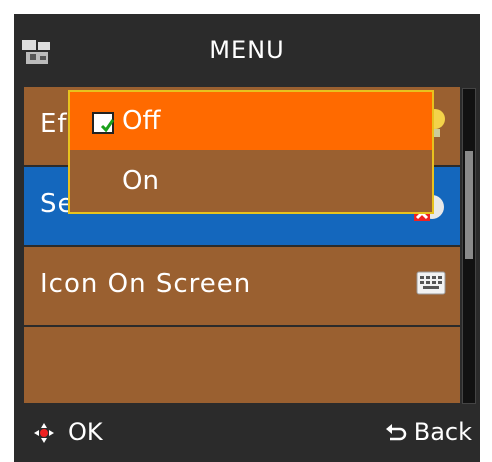 Image resolution: width=492 pixels, height=462 pixels. I want to click on back-hint: Back, so click(428, 432).